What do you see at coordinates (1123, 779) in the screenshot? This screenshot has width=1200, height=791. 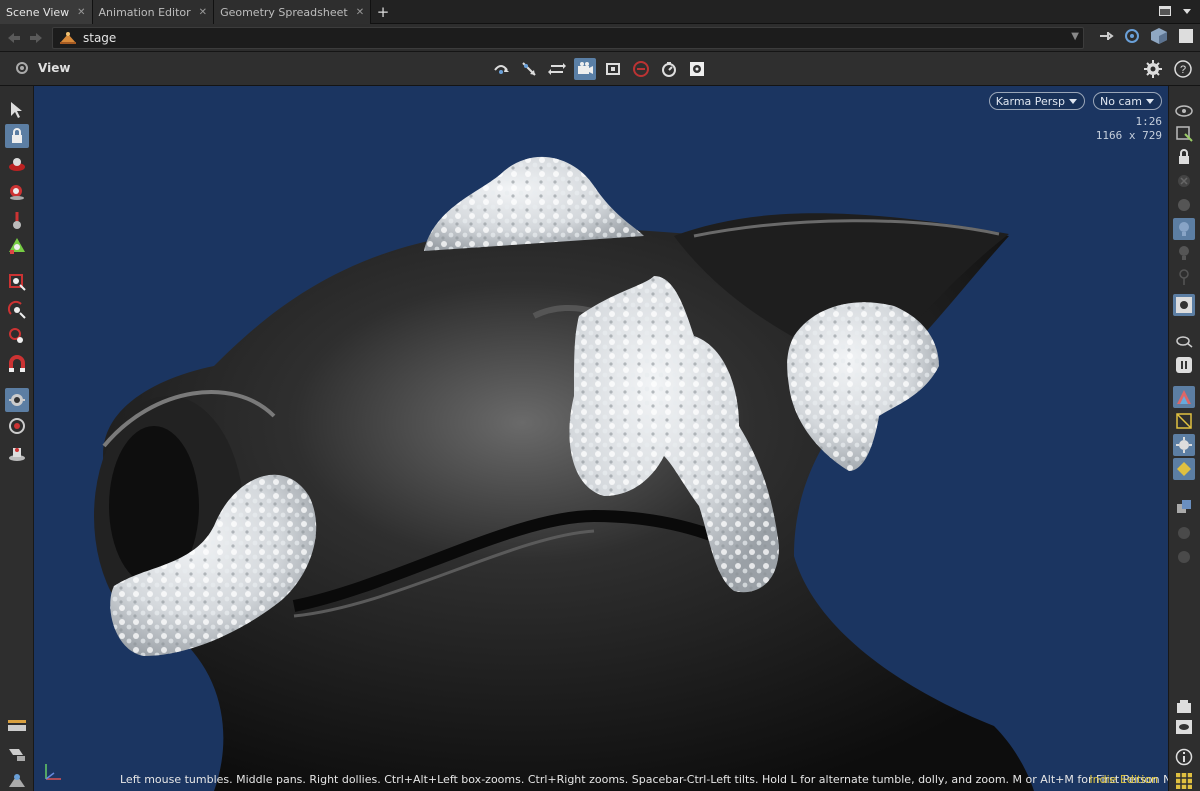 I see `edition-label: Indie Edition` at bounding box center [1123, 779].